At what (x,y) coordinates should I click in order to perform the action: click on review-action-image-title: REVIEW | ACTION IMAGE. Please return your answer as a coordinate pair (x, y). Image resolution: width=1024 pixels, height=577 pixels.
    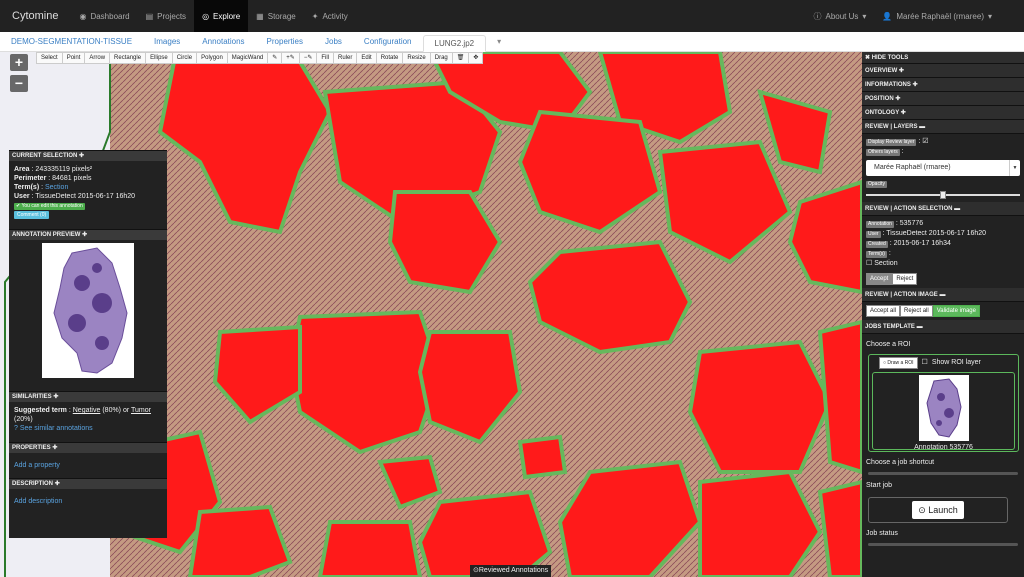
    Looking at the image, I should click on (901, 295).